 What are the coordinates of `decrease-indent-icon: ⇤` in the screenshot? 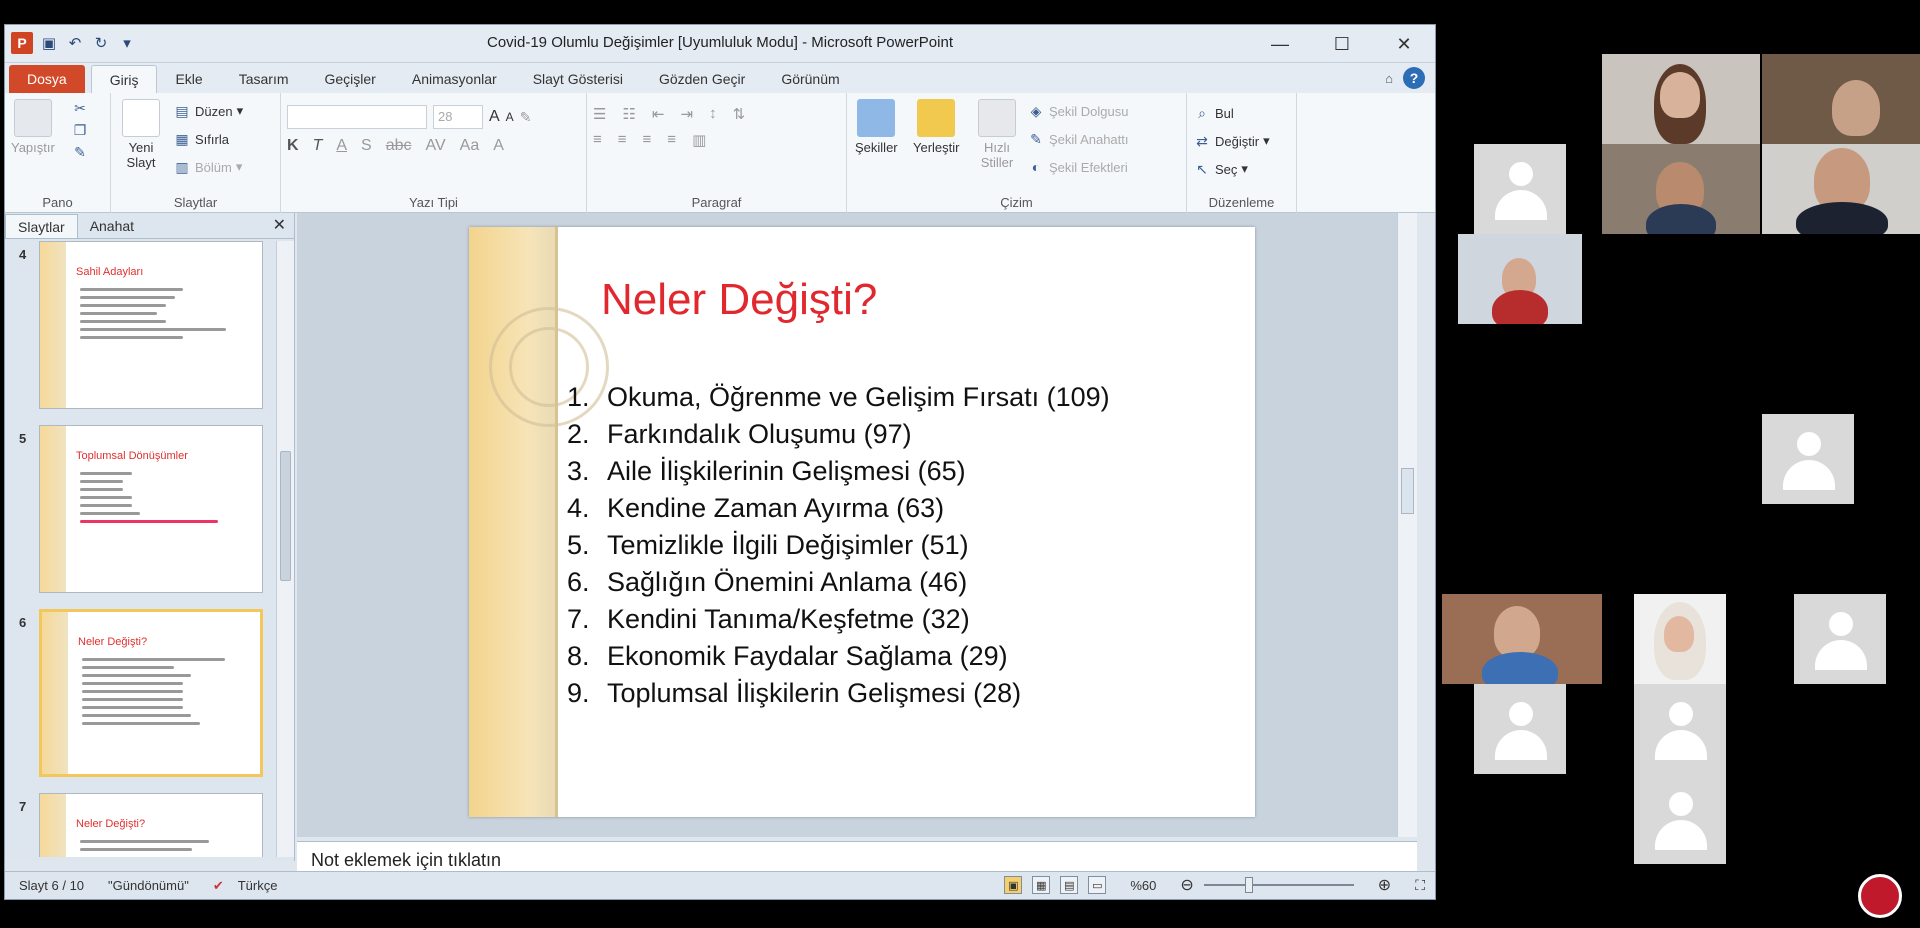 It's located at (658, 114).